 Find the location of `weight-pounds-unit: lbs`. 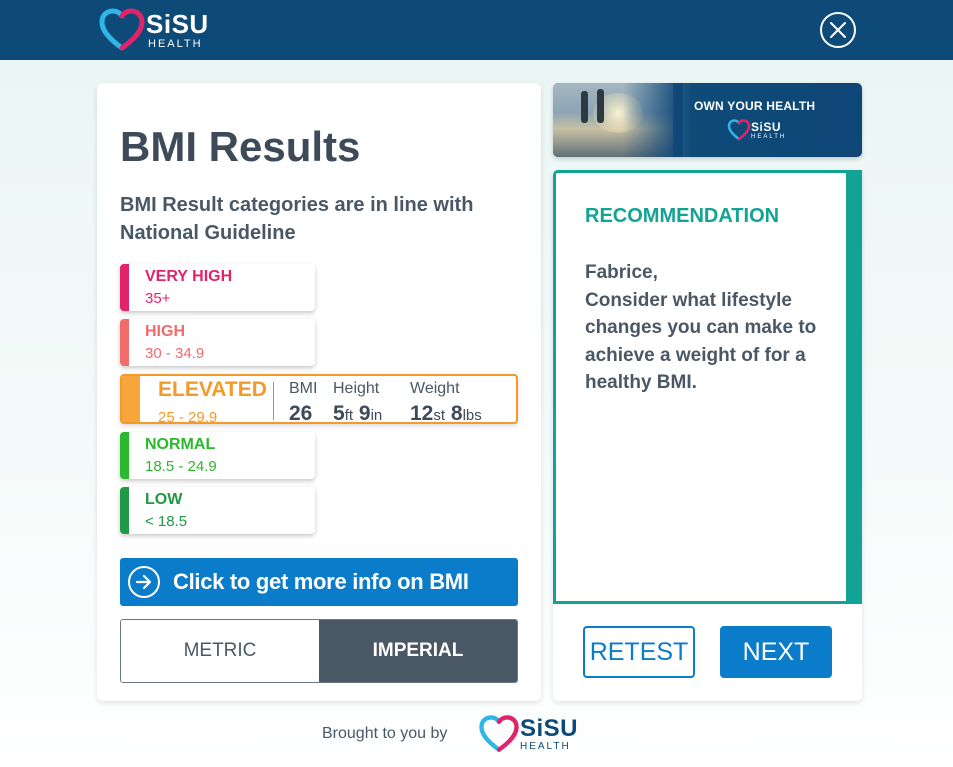

weight-pounds-unit: lbs is located at coordinates (472, 415).